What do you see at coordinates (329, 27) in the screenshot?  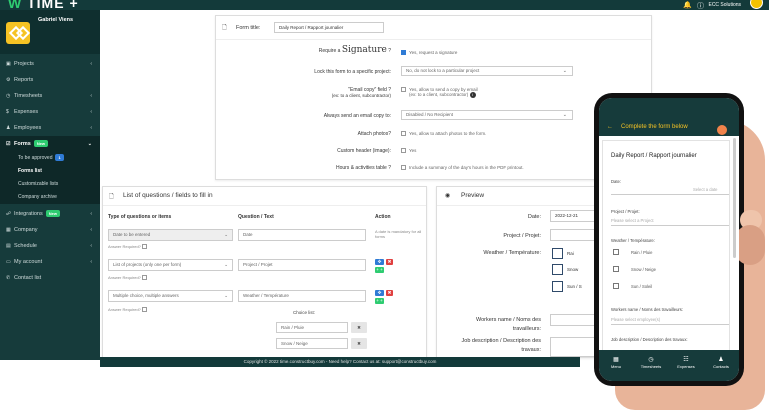 I see `form-title-input: Daily Report / Rapport journalier` at bounding box center [329, 27].